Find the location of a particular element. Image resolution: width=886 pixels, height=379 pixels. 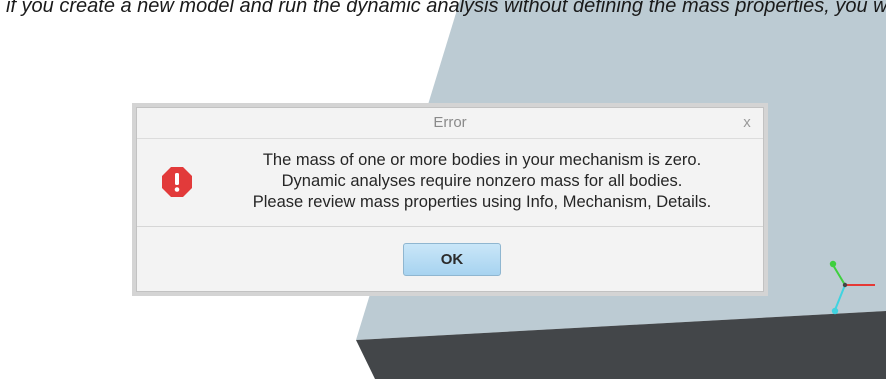

dialog-footer: OK is located at coordinates (450, 260).